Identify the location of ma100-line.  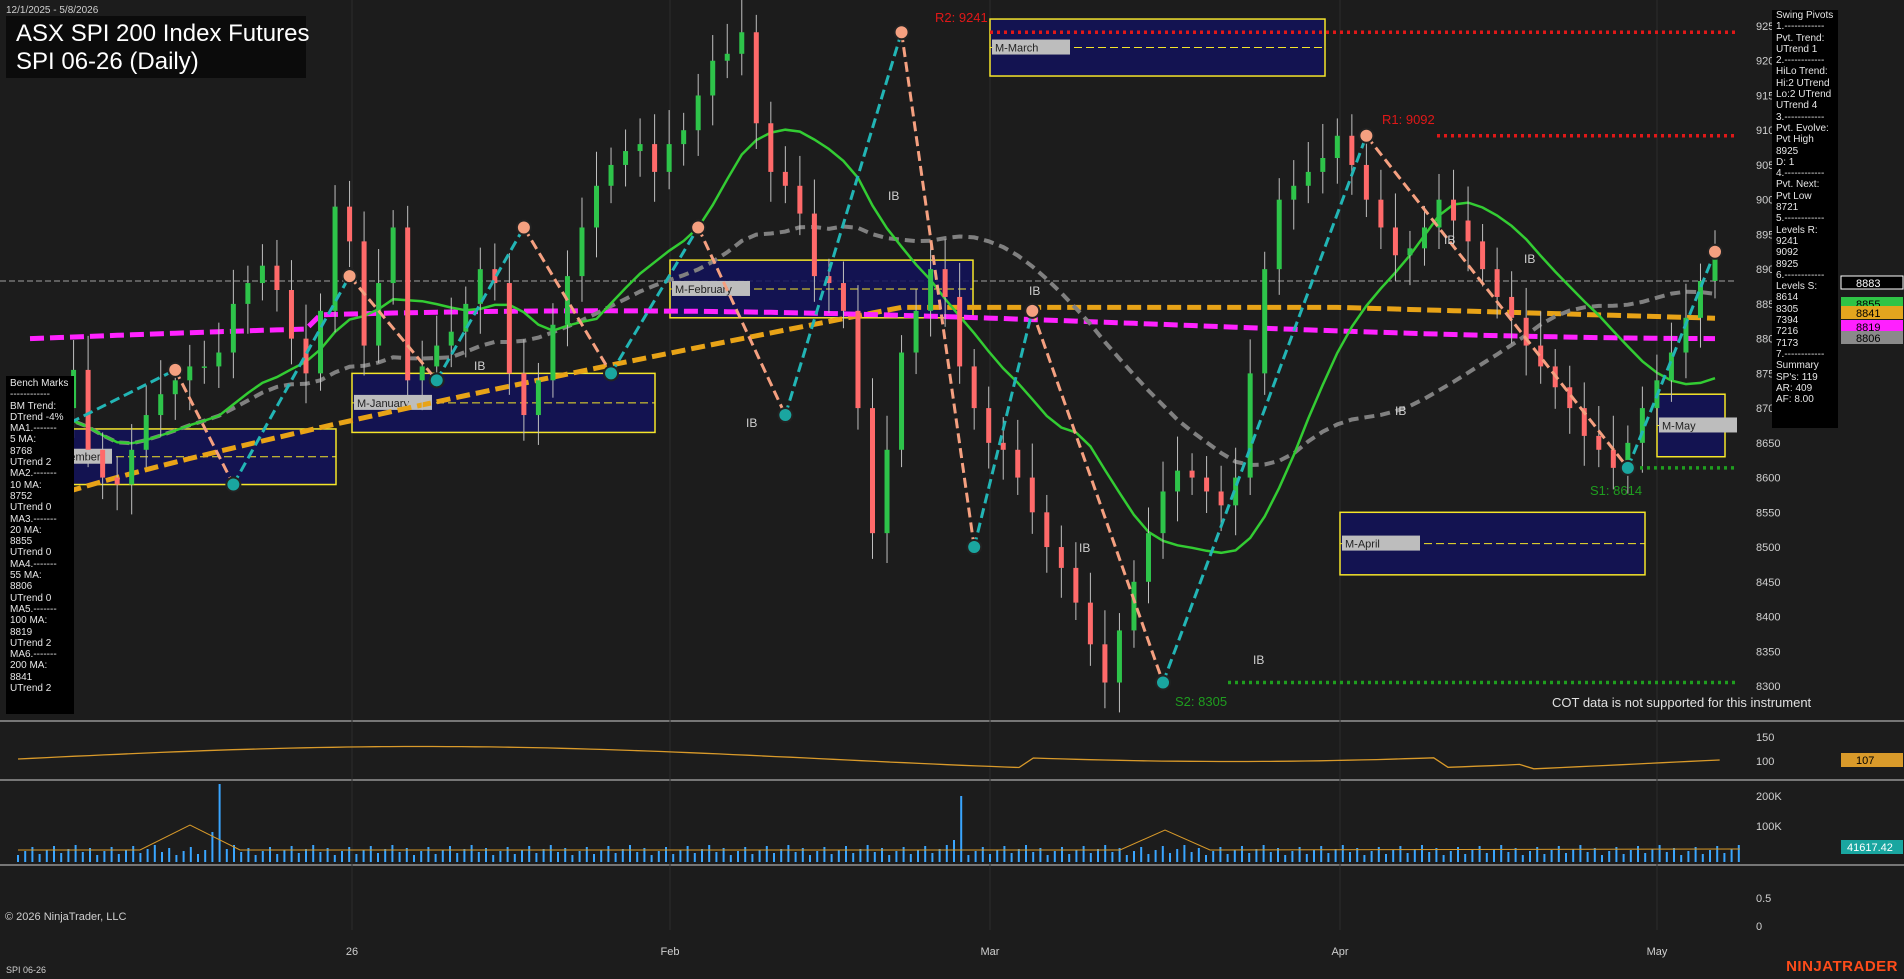
(872, 325).